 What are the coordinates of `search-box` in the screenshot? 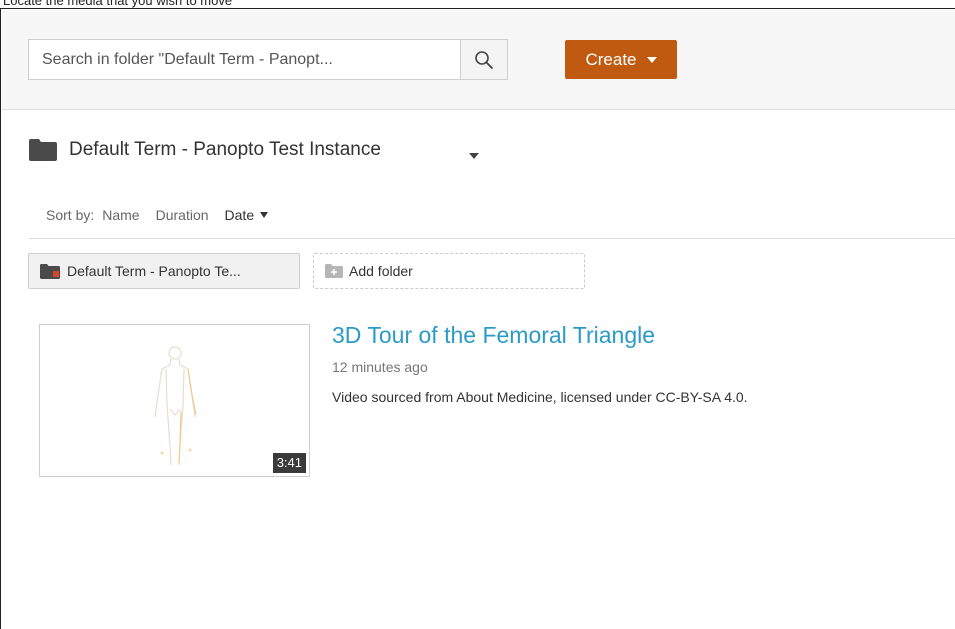 It's located at (268, 59).